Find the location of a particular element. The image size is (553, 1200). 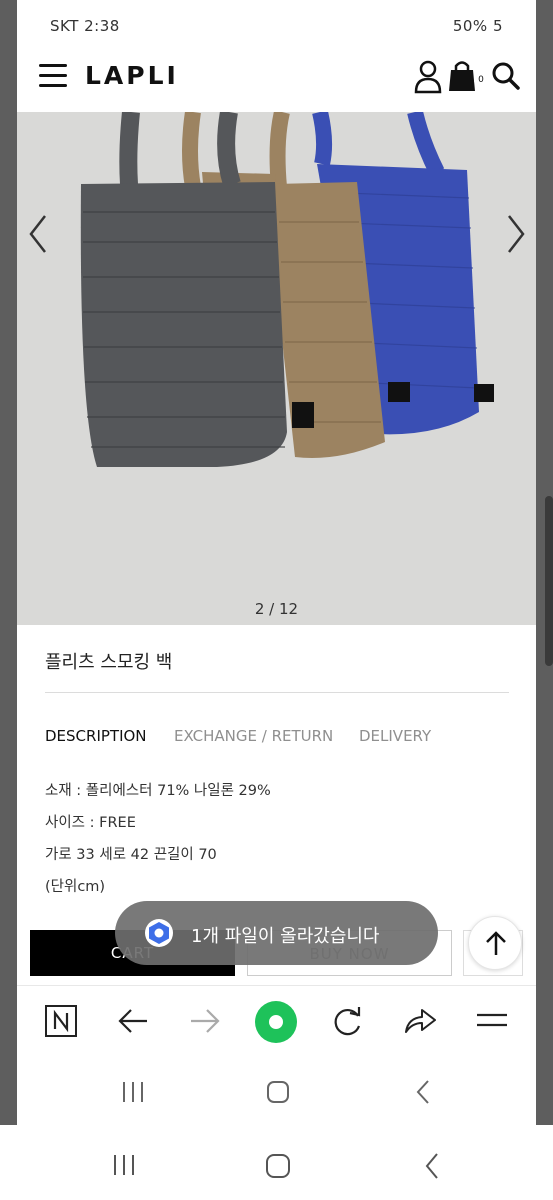

tab-delivery: DELIVERY is located at coordinates (395, 736).